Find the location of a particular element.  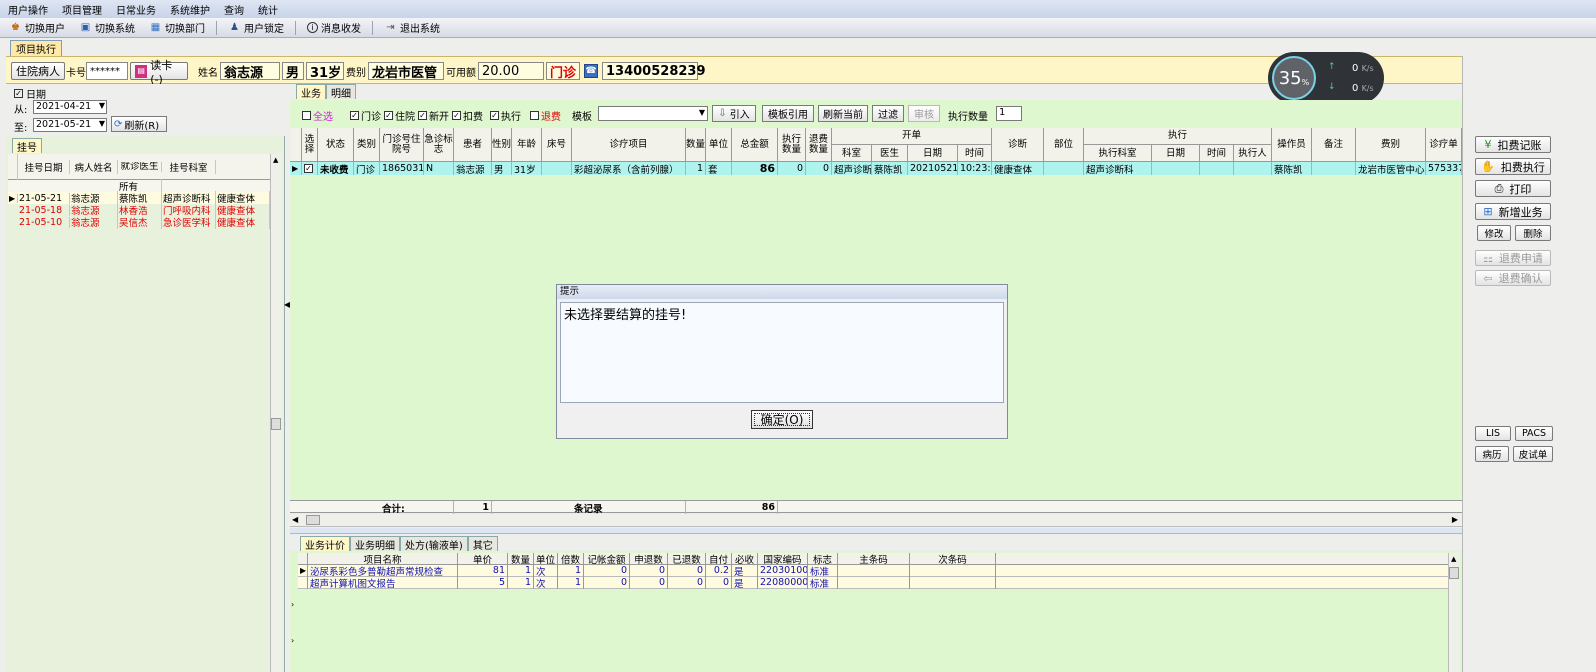

dropdown-arrow-icon: ▼ is located at coordinates (101, 105).